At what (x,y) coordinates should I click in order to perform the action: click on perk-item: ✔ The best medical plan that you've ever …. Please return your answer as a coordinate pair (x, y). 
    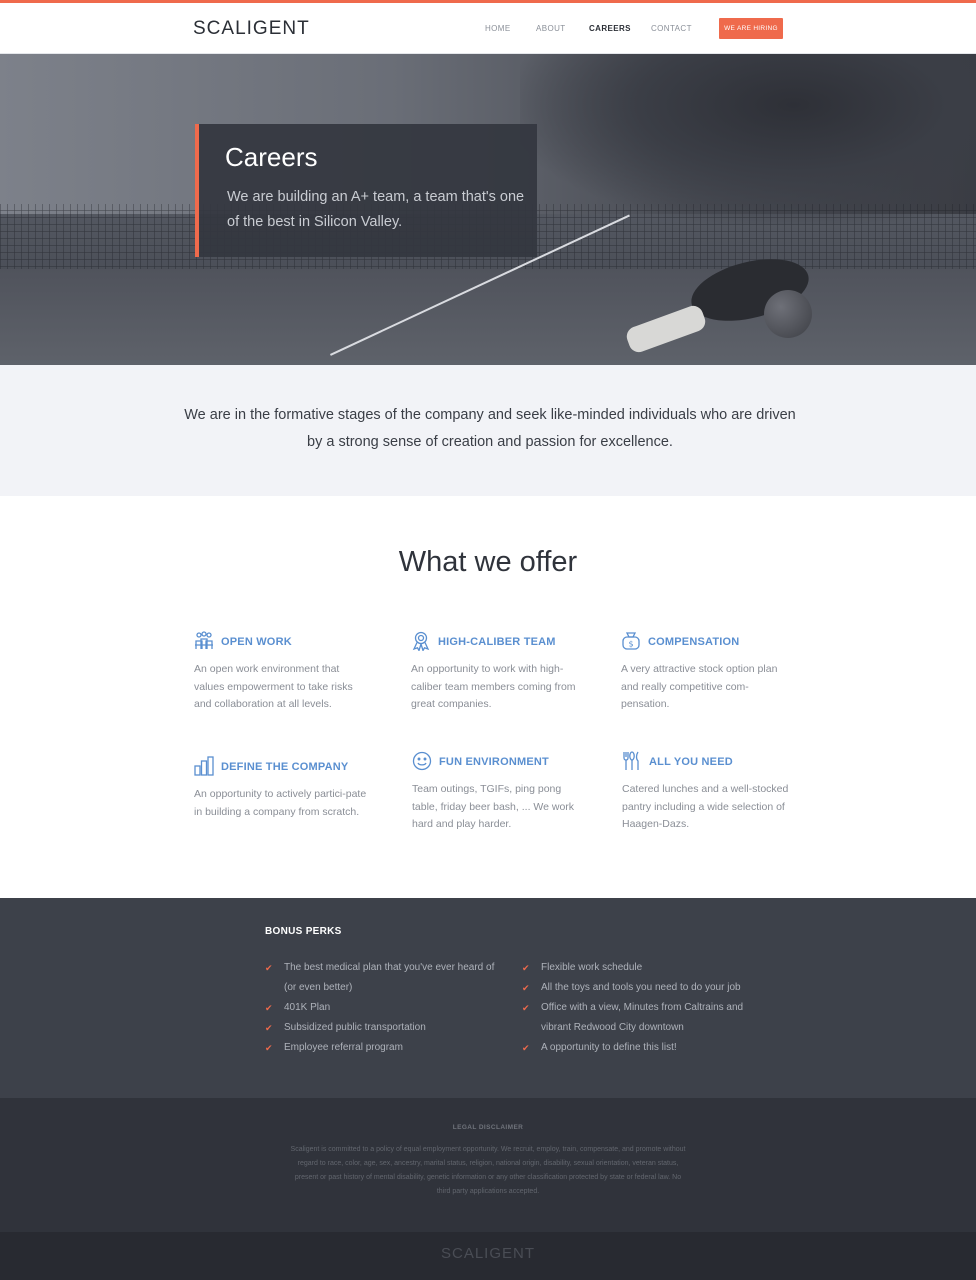
    Looking at the image, I should click on (380, 978).